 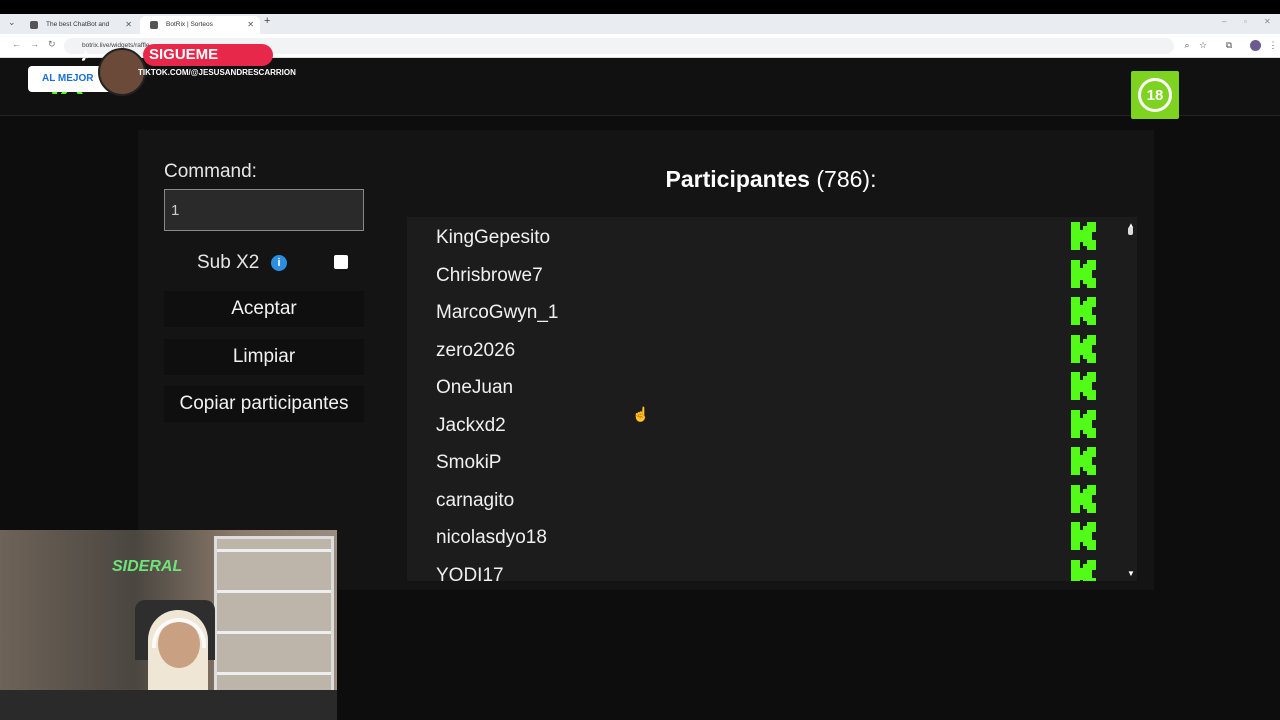 What do you see at coordinates (471, 425) in the screenshot?
I see `participant-name: Jackxd2` at bounding box center [471, 425].